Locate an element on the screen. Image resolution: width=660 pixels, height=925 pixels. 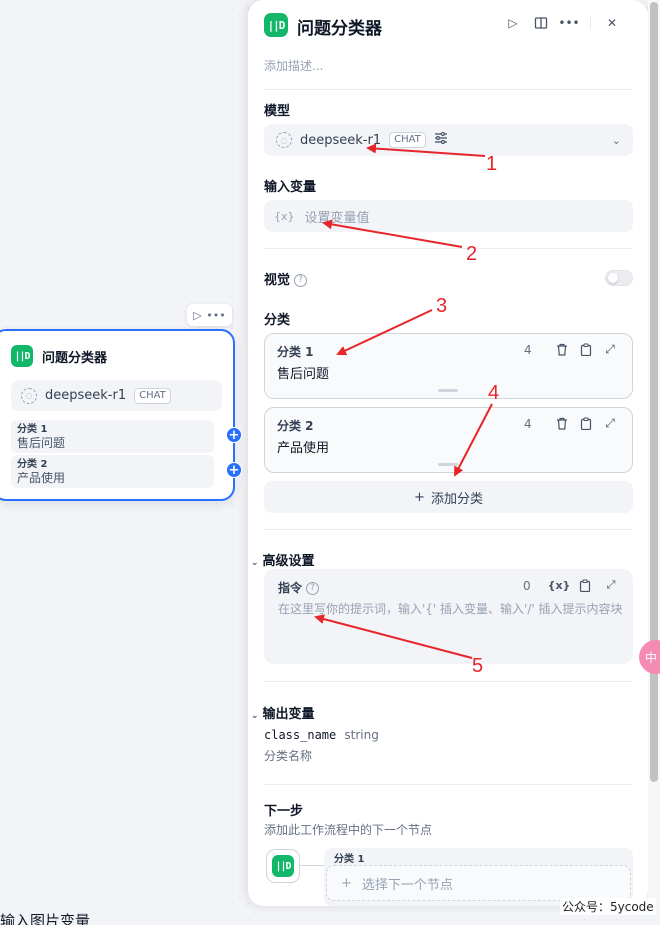
input-var-label: 输入变量 is located at coordinates (290, 187).